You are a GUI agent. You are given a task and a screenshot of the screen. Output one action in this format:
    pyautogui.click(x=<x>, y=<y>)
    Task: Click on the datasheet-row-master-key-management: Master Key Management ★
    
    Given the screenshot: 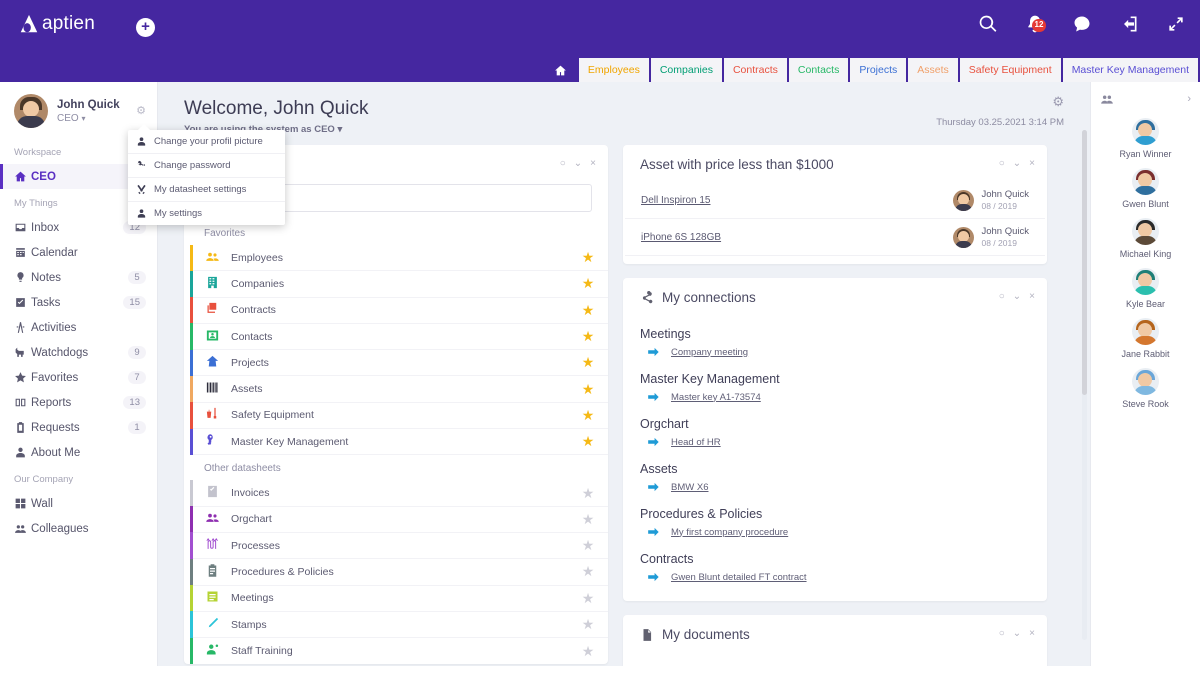 What is the action you would take?
    pyautogui.click(x=399, y=442)
    